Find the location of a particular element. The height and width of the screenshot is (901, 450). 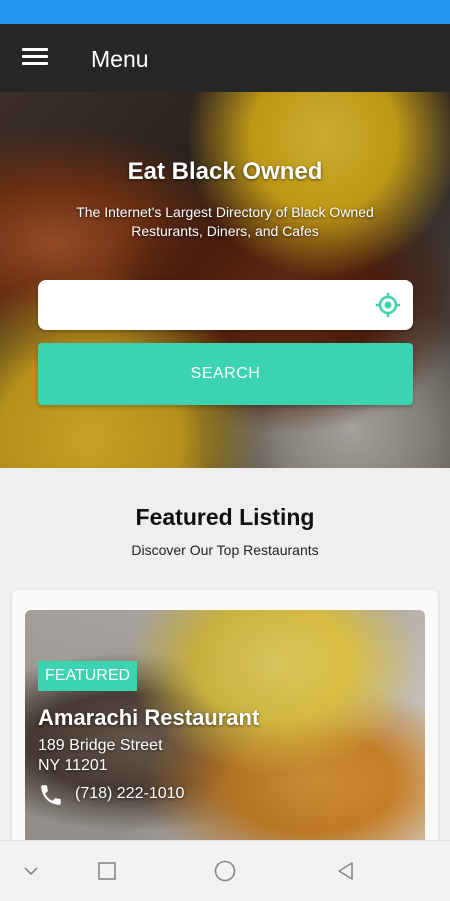

restaurant-name: Amarachi Restaurant is located at coordinates (148, 718).